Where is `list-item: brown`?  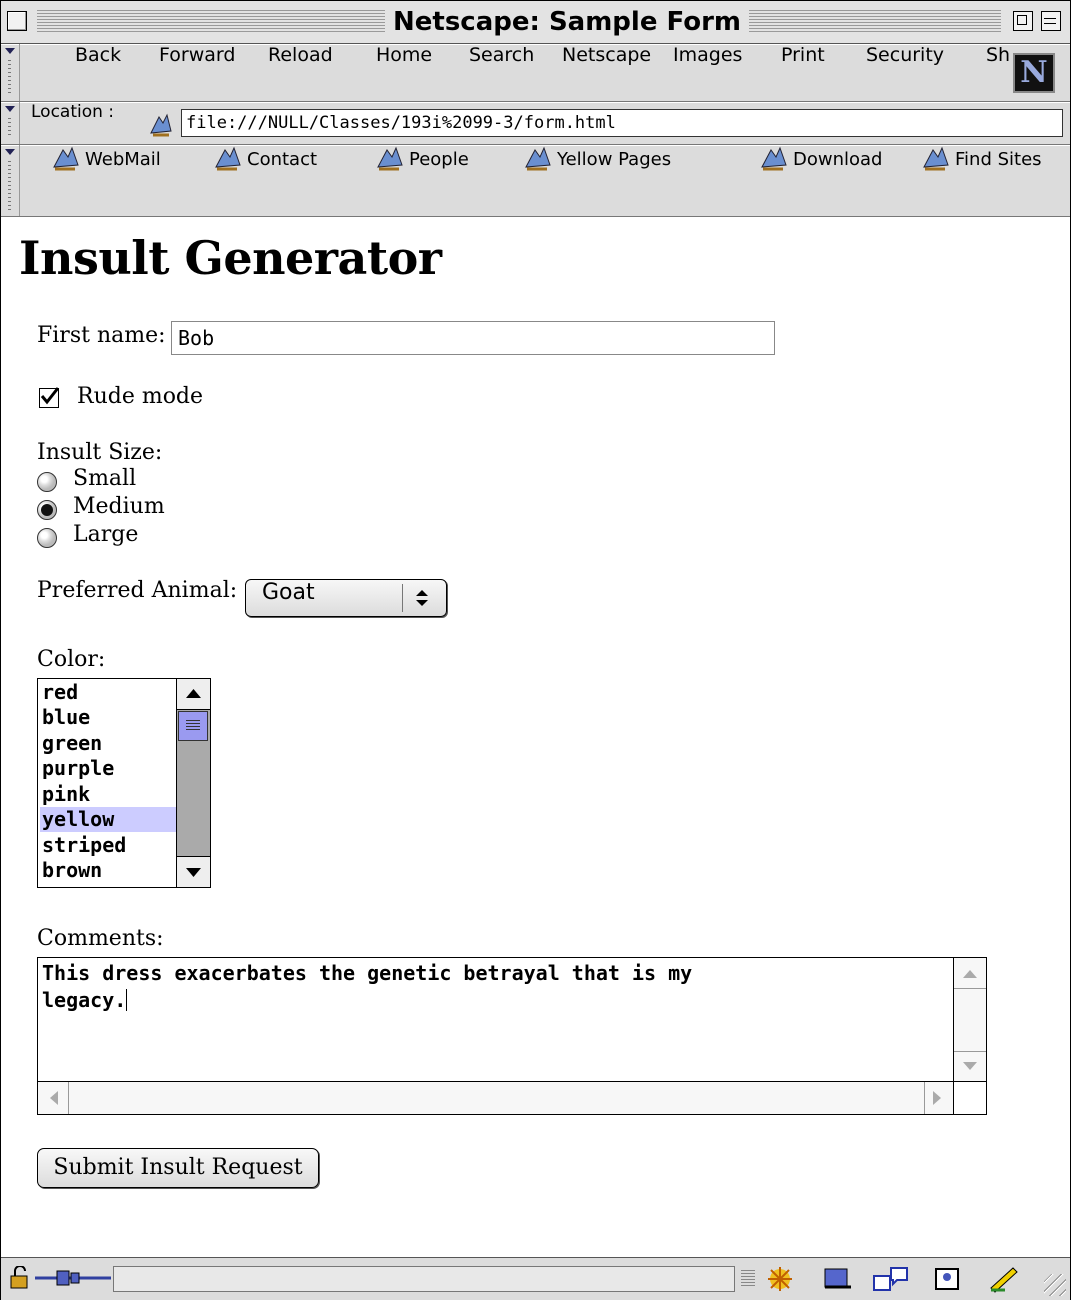 list-item: brown is located at coordinates (108, 870).